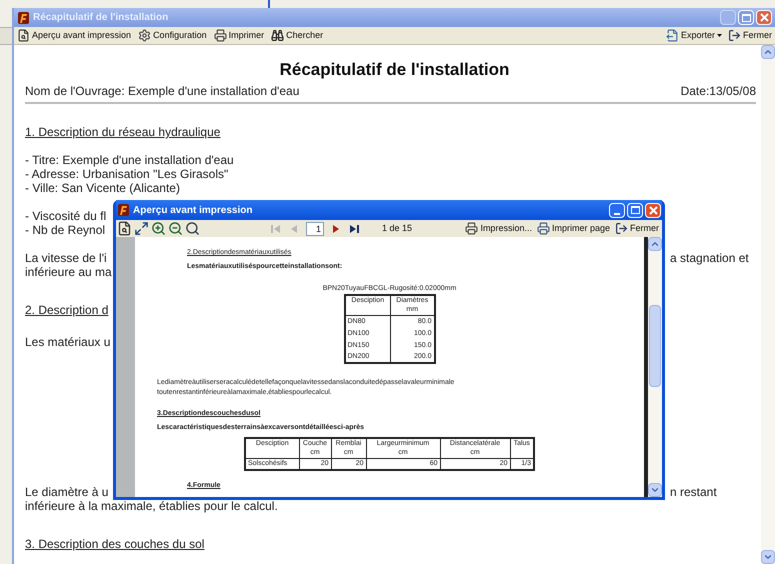 Image resolution: width=775 pixels, height=564 pixels. What do you see at coordinates (74, 35) in the screenshot?
I see `toolbar-button: Aperçu avant impression` at bounding box center [74, 35].